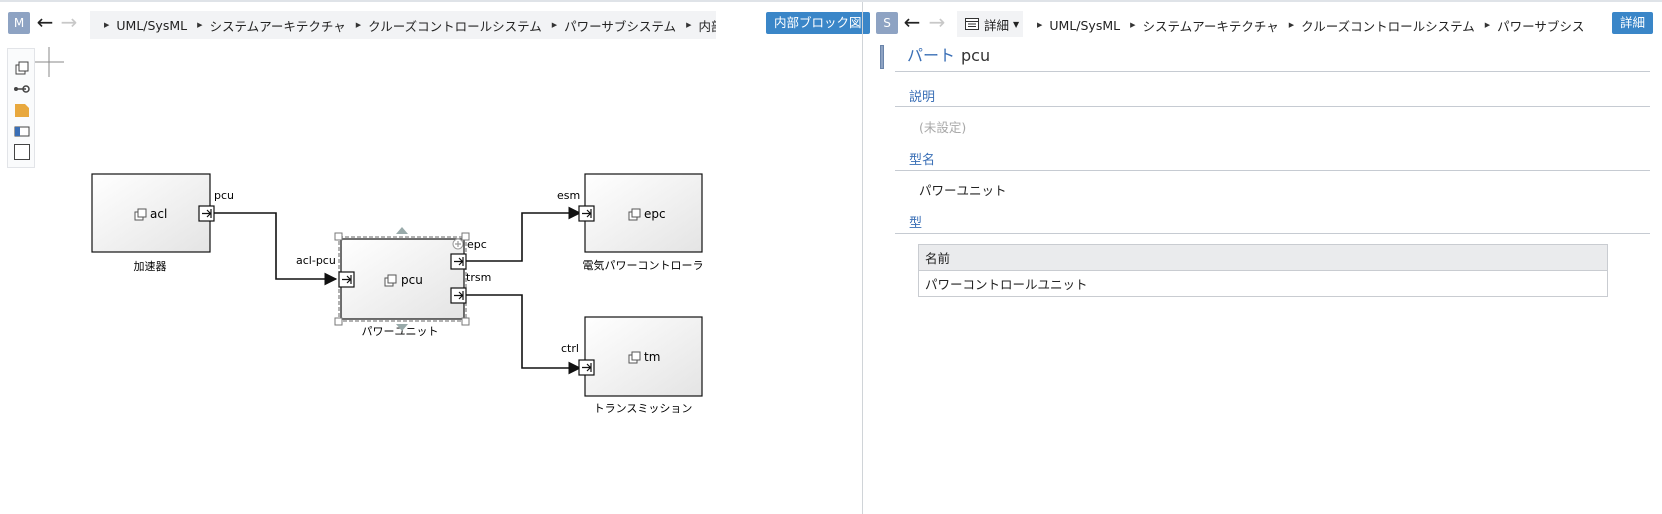 This screenshot has height=514, width=1662. I want to click on block-acl: acl 加速器, so click(151, 223).